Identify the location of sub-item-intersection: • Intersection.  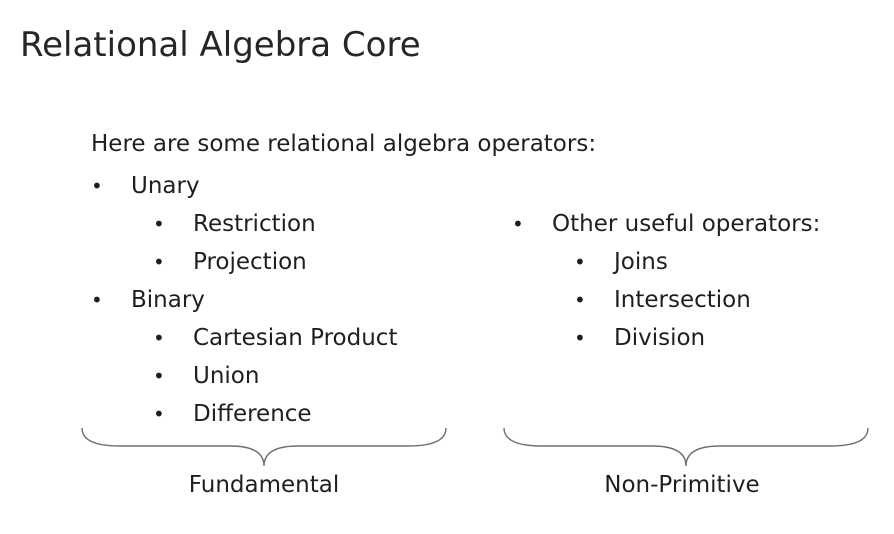
(666, 300).